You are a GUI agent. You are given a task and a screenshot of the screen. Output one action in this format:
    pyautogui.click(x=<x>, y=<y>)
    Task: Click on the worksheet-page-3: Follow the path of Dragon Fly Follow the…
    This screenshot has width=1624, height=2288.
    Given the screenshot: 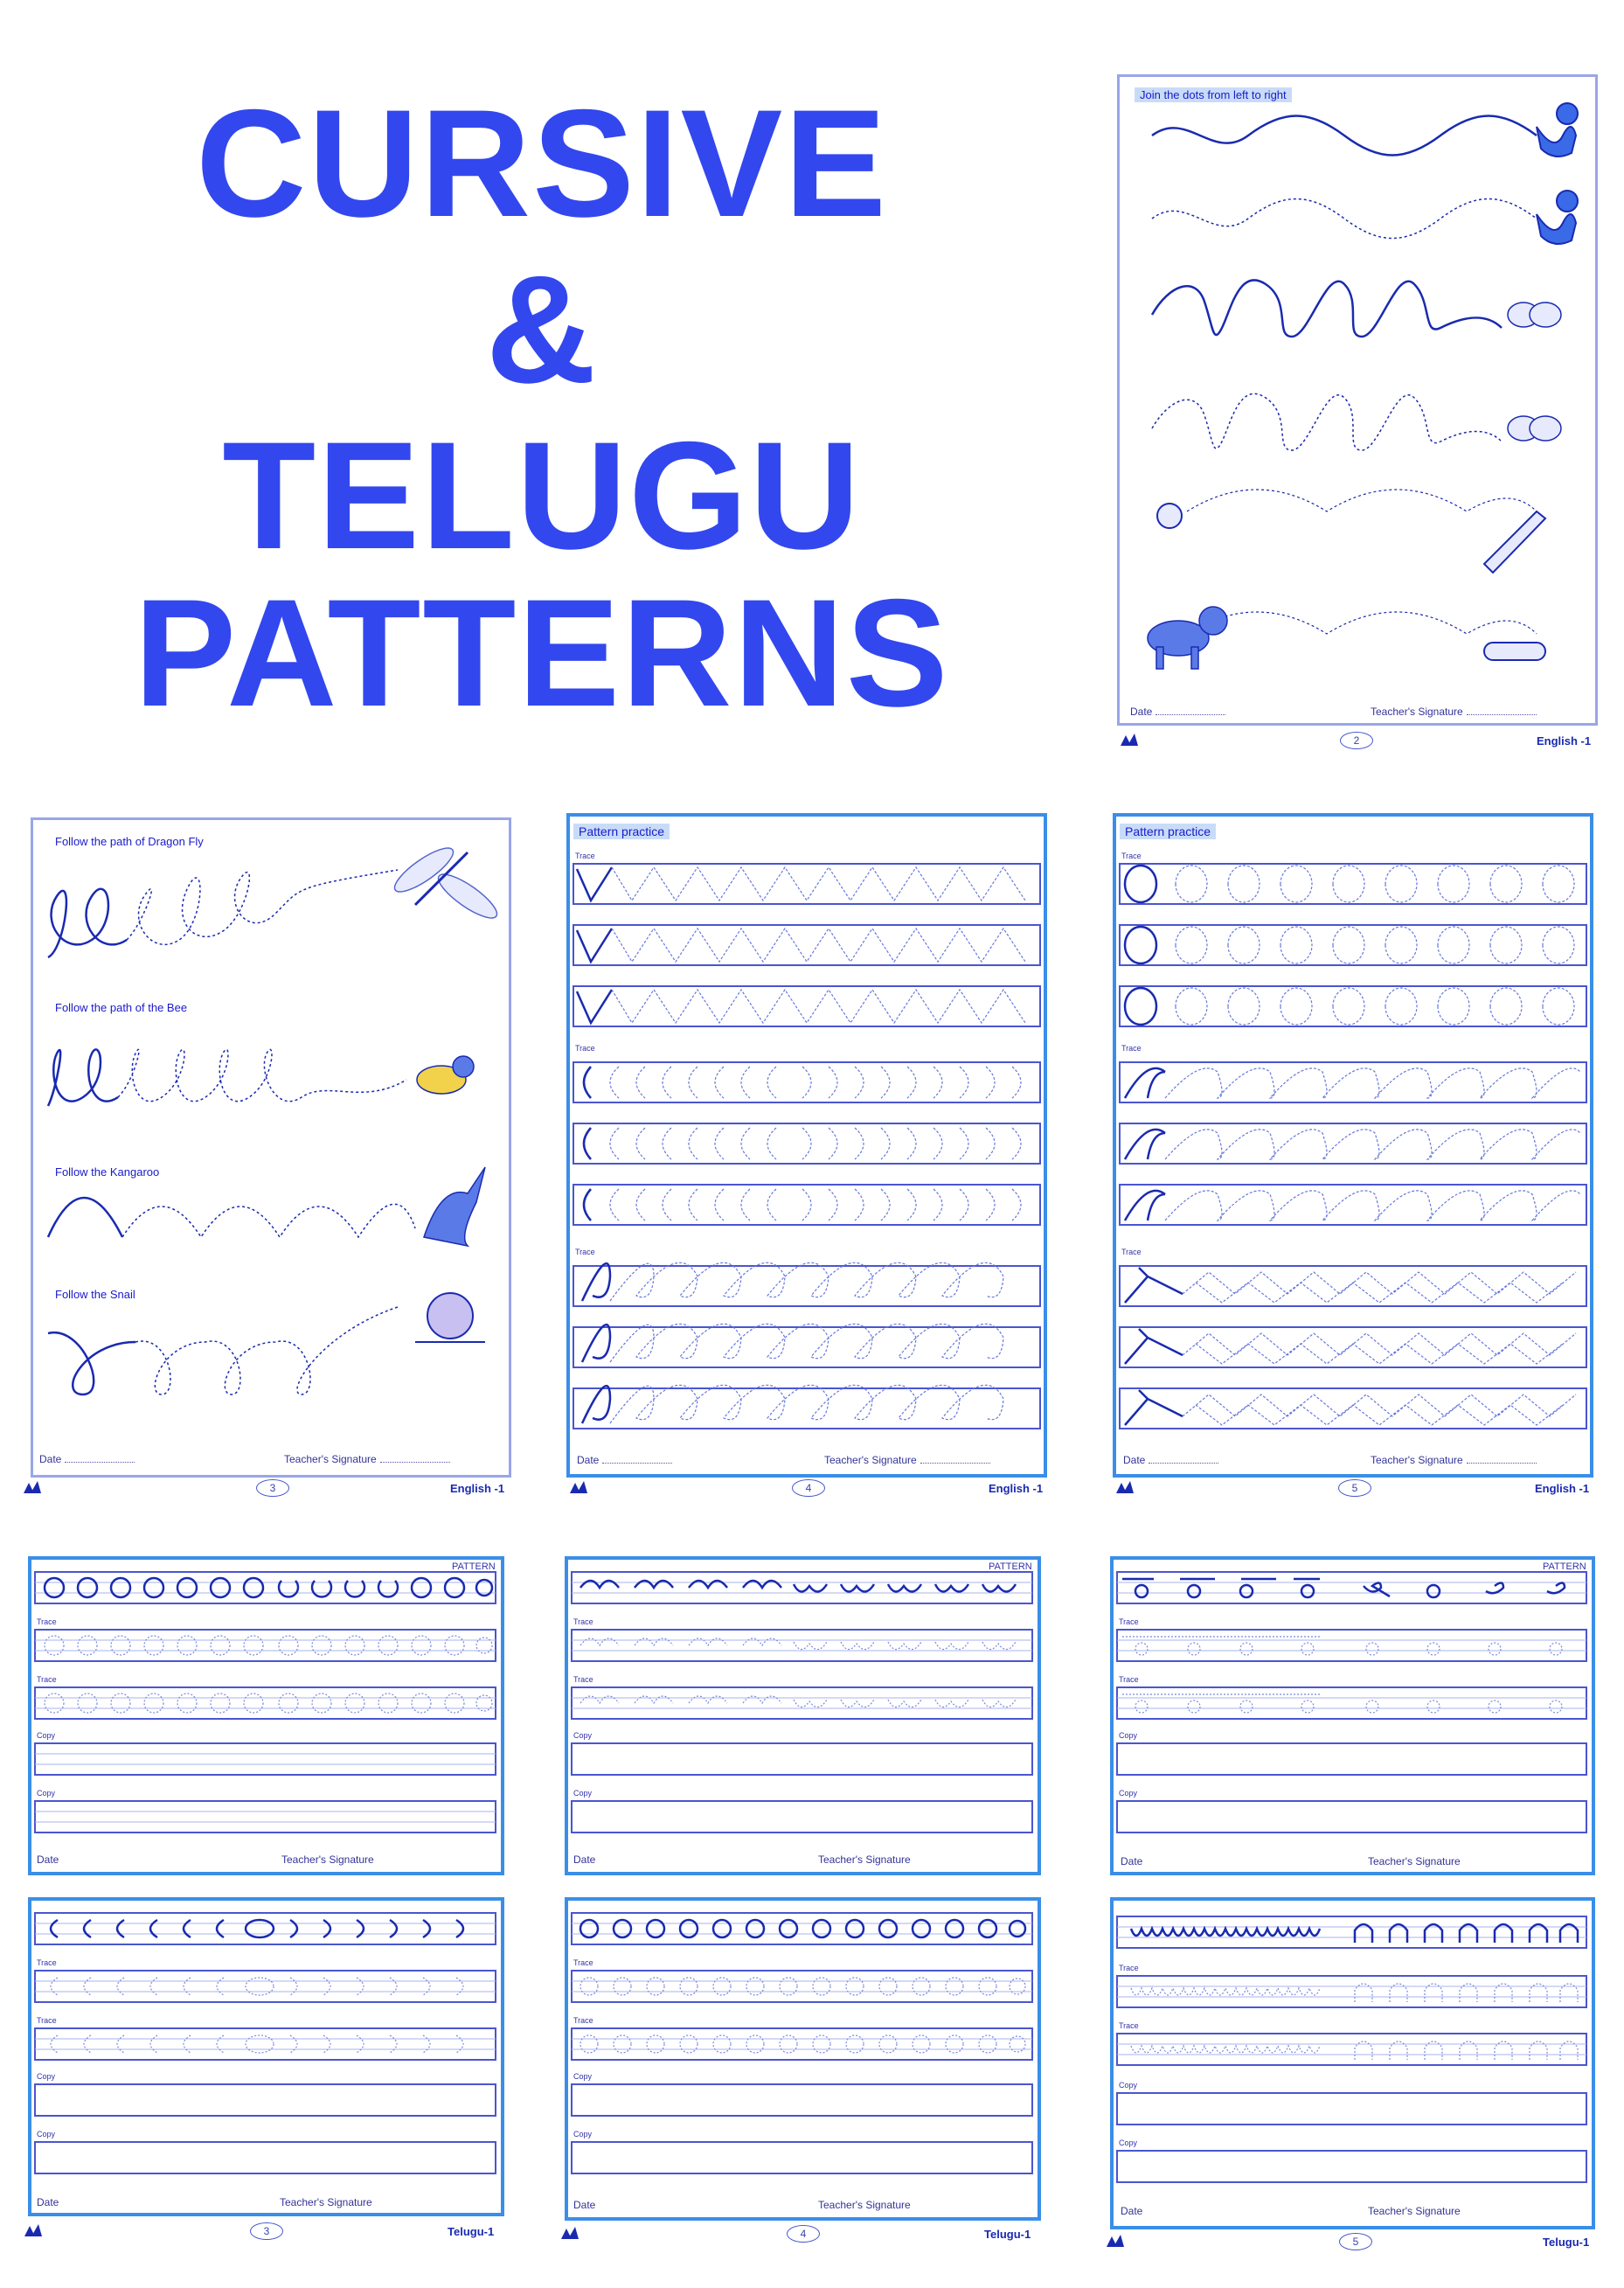 What is the action you would take?
    pyautogui.click(x=272, y=1158)
    